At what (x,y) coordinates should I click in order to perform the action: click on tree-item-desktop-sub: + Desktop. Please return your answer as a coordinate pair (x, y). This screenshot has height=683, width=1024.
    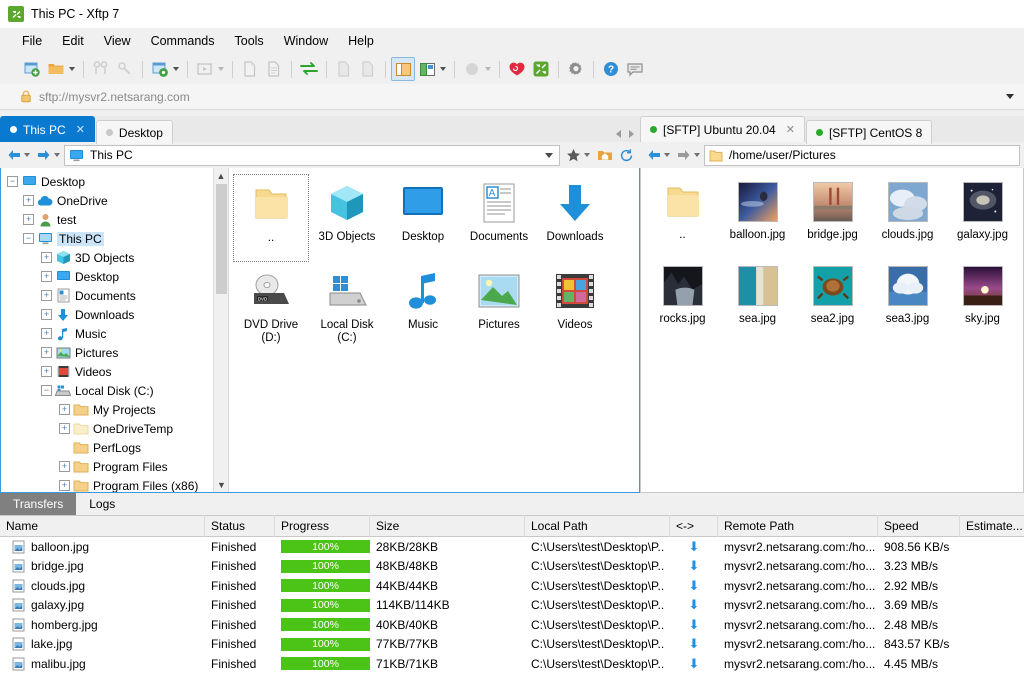
    Looking at the image, I should click on (116, 276).